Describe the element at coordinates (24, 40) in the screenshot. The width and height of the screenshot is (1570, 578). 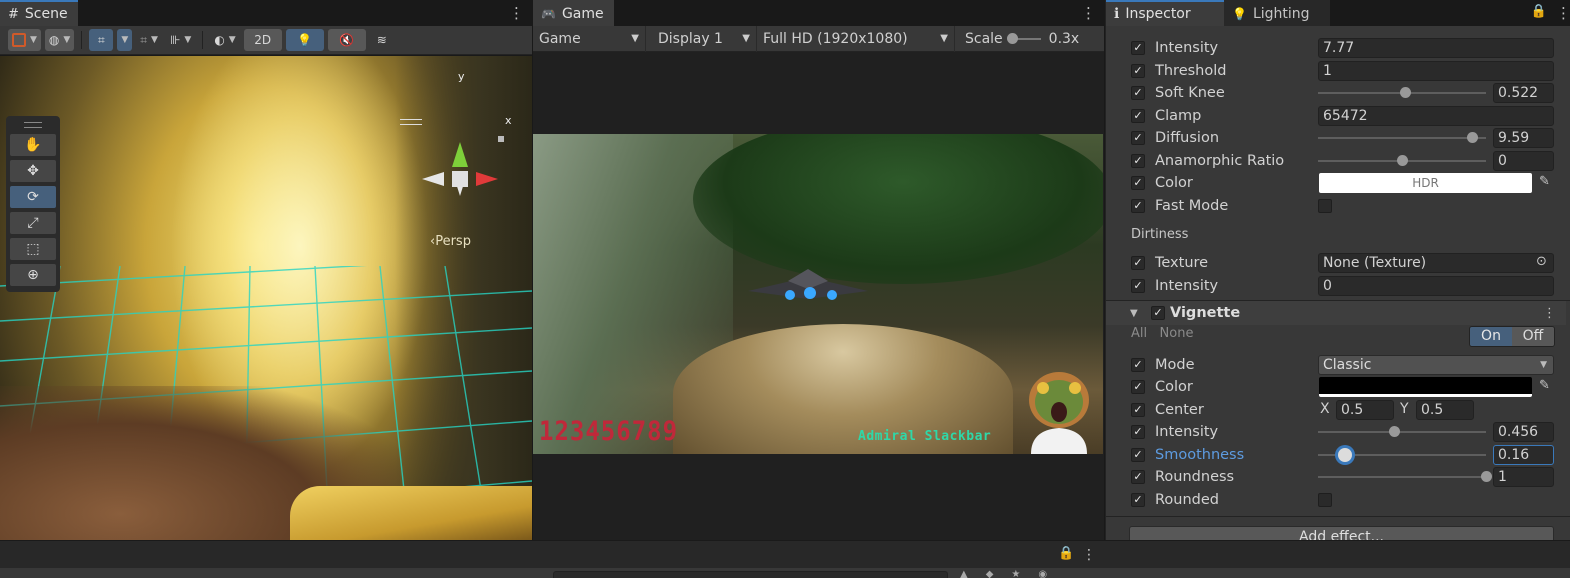
I see `draw-mode-button: ▼` at that location.